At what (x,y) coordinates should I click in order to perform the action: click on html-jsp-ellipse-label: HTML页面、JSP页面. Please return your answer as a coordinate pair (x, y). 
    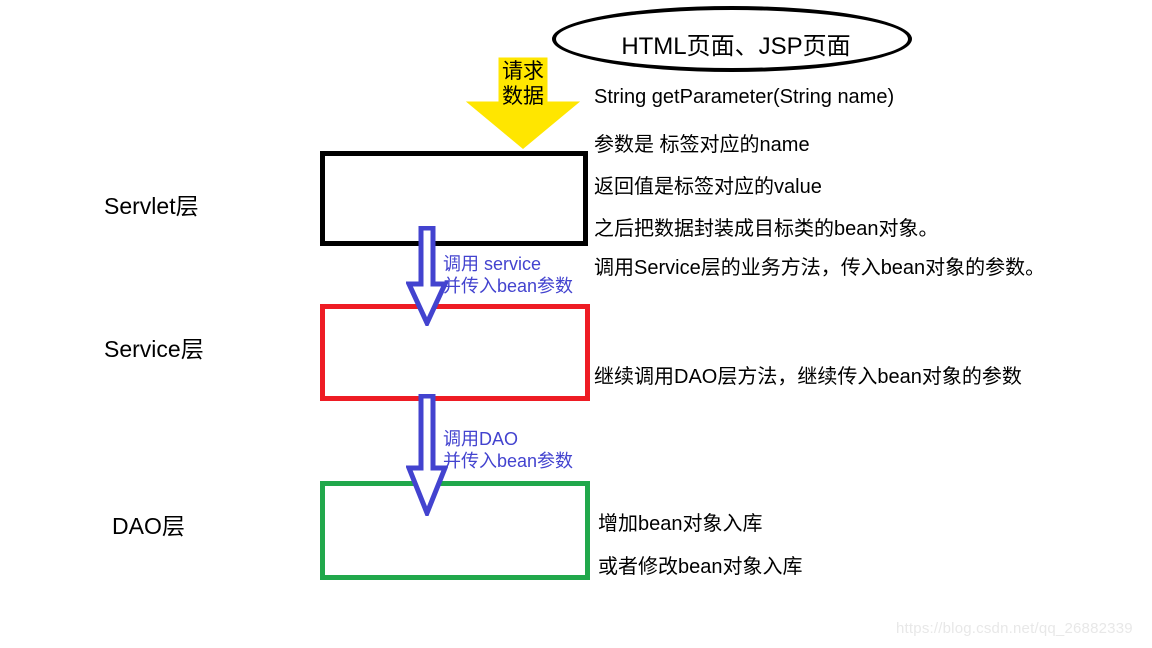
    Looking at the image, I should click on (736, 46).